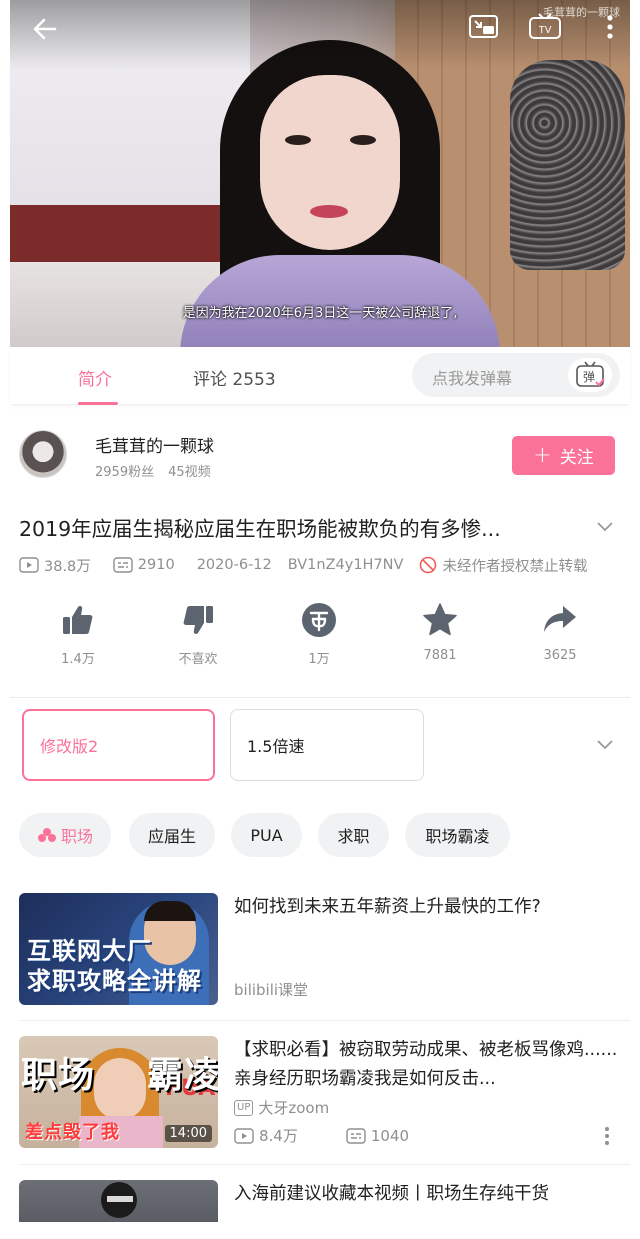  I want to click on tag-item: 职场霸凌, so click(457, 835).